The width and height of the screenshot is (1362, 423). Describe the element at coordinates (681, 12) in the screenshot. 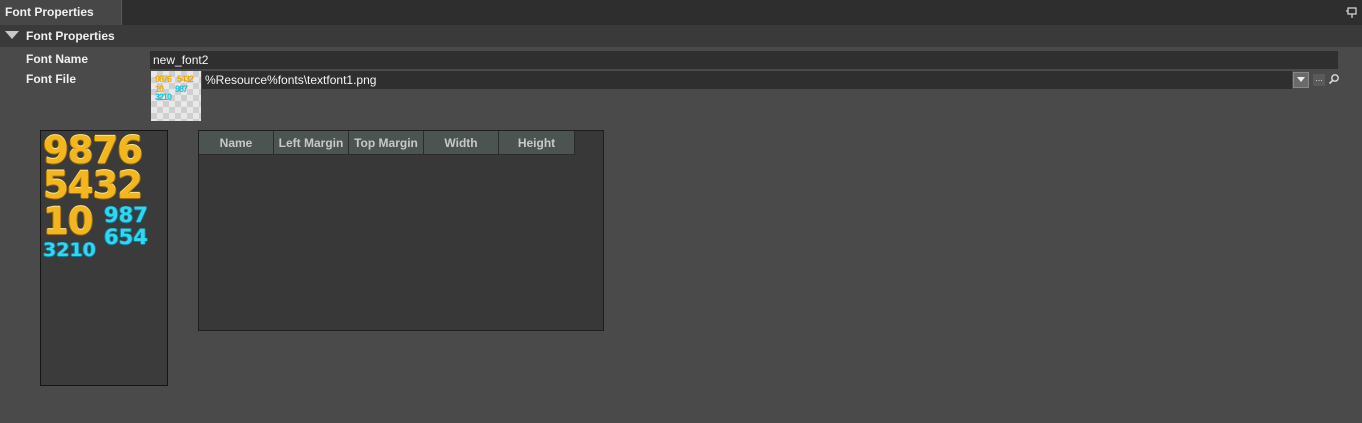

I see `tab-bar: Font Properties` at that location.